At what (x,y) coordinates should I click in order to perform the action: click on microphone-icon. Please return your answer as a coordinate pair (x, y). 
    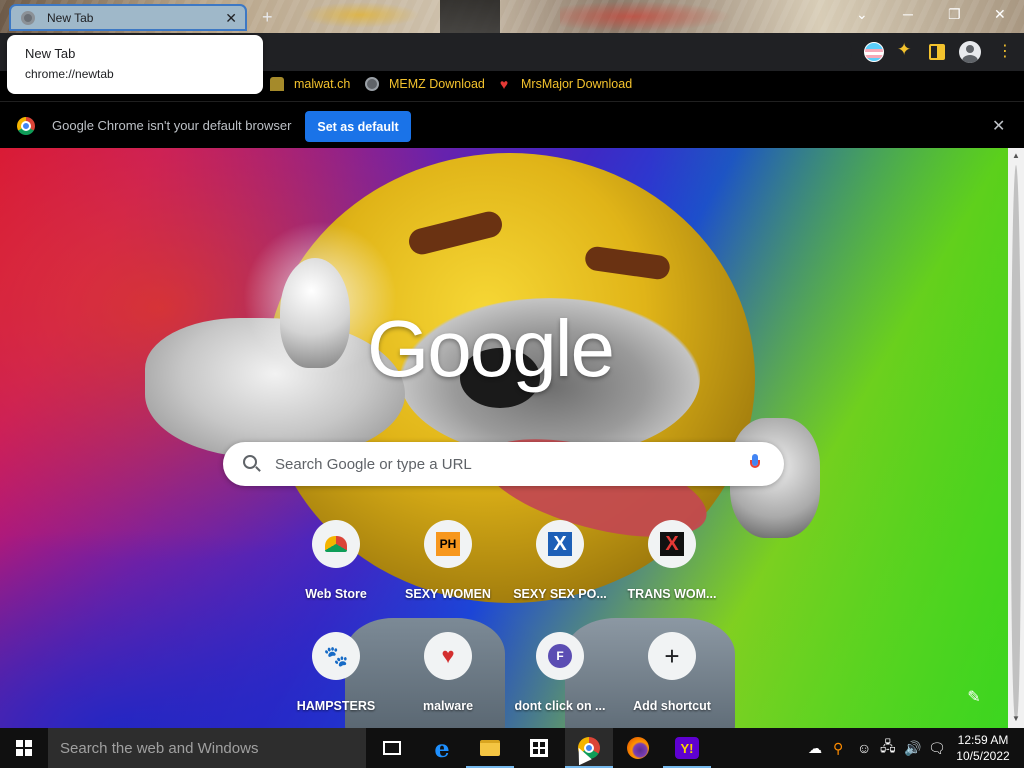
    Looking at the image, I should click on (755, 464).